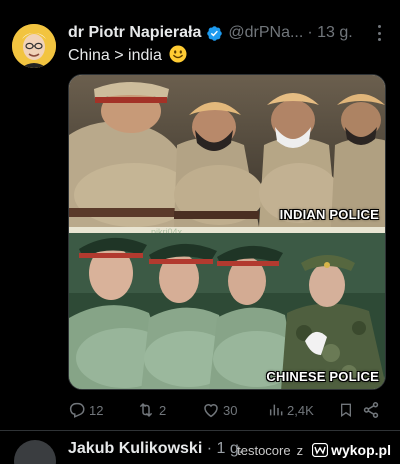 The image size is (400, 464). What do you see at coordinates (169, 410) in the screenshot?
I see `retweet-button: 2` at bounding box center [169, 410].